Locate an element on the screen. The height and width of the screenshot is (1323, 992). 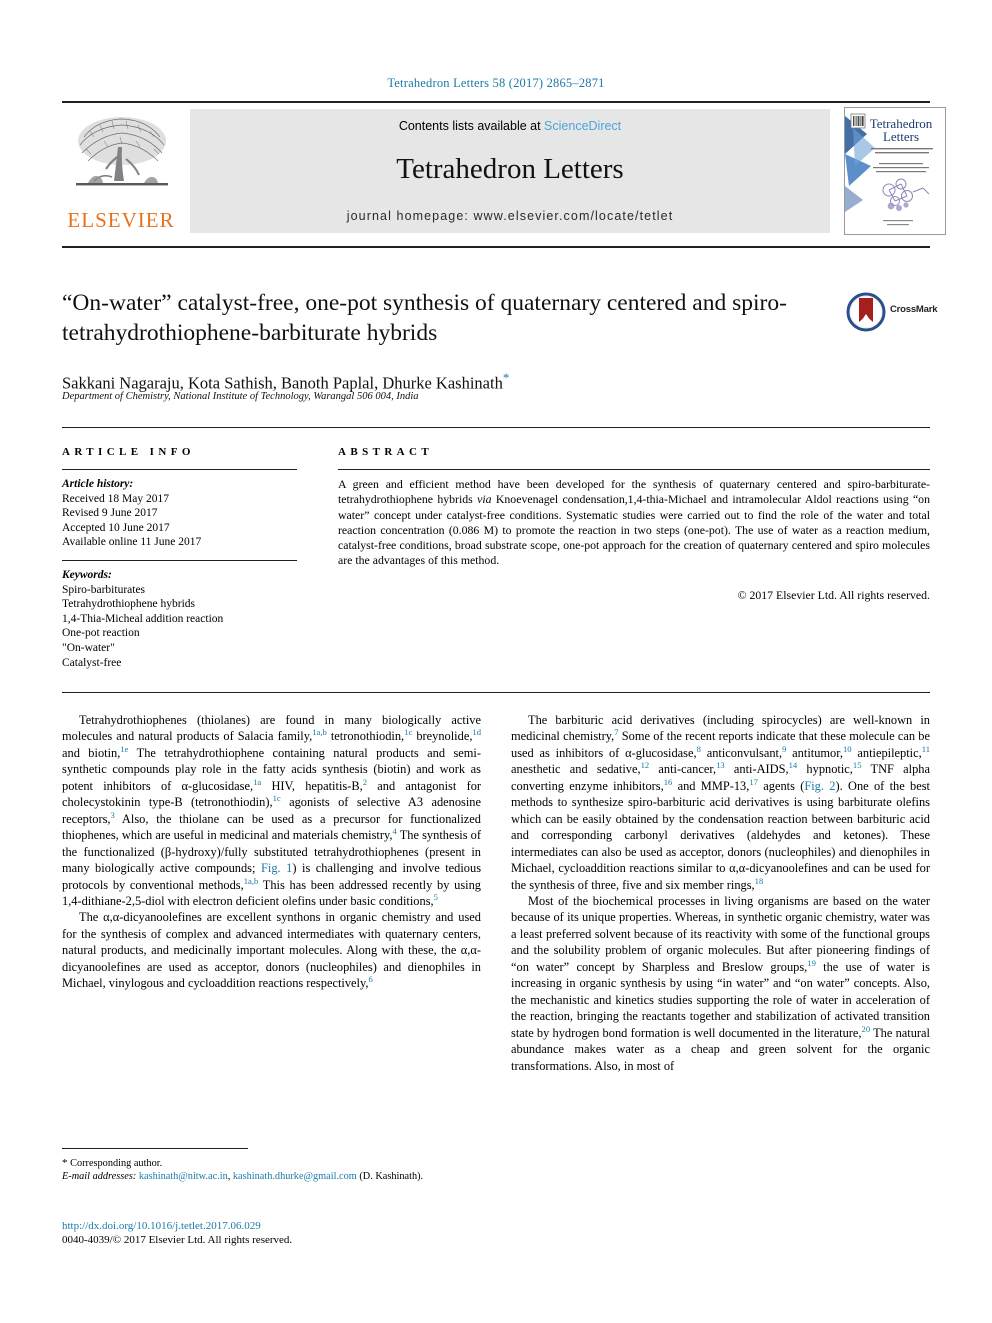
text-run: antiepileptic, is located at coordinates (886, 752).